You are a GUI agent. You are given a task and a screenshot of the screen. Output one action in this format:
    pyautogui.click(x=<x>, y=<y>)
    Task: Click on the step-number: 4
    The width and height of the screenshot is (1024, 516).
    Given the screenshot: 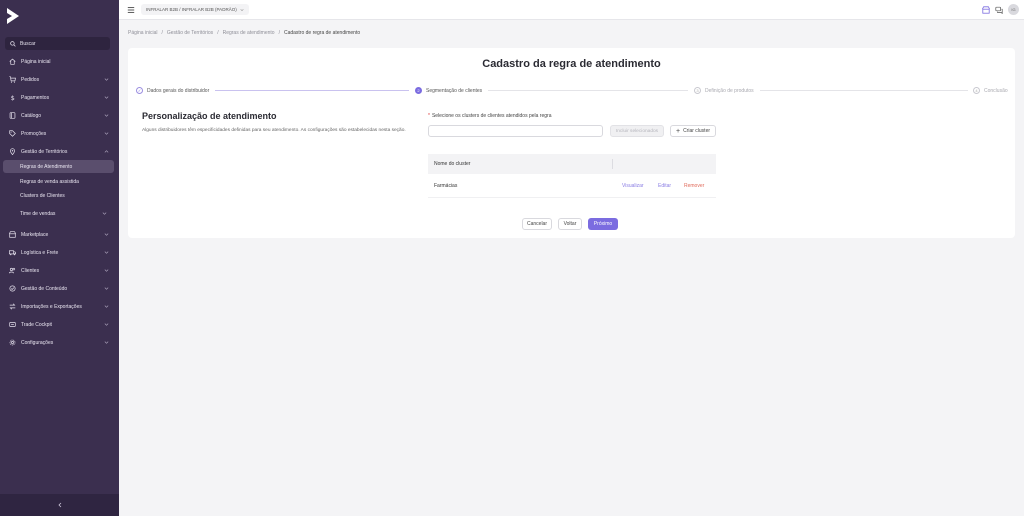 What is the action you would take?
    pyautogui.click(x=976, y=90)
    